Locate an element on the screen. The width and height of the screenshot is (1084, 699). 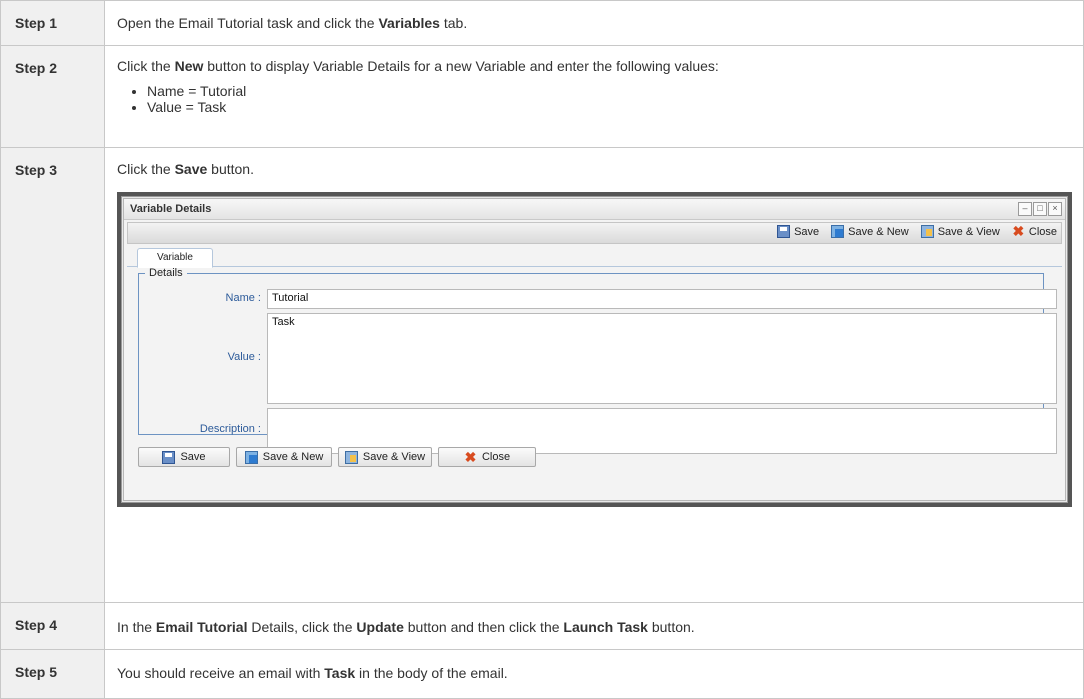
step-label-cell: Step 1 is located at coordinates (52, 23).